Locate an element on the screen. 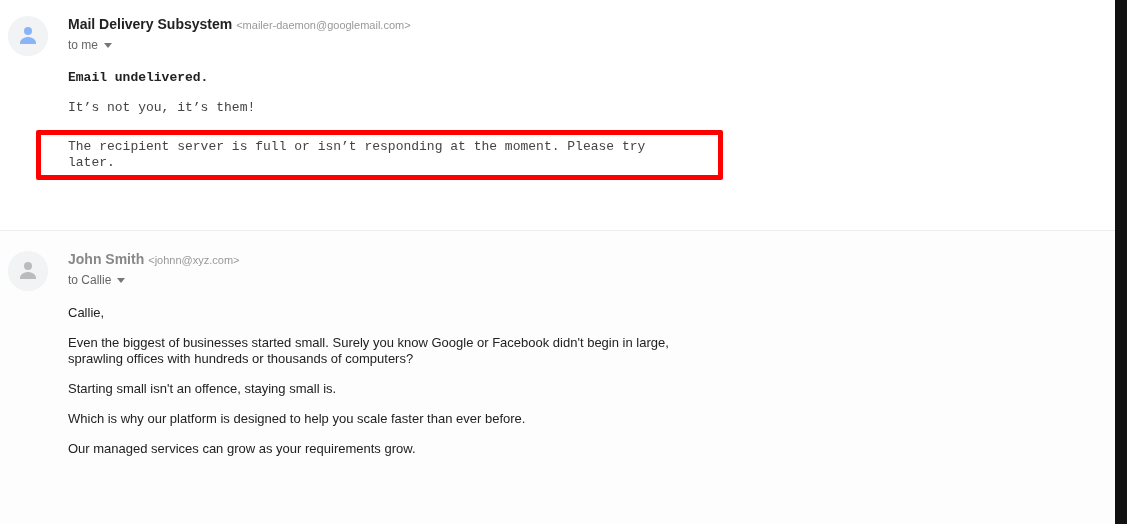 The width and height of the screenshot is (1127, 524). sender-address: <johnn@xyz.com> is located at coordinates (194, 260).